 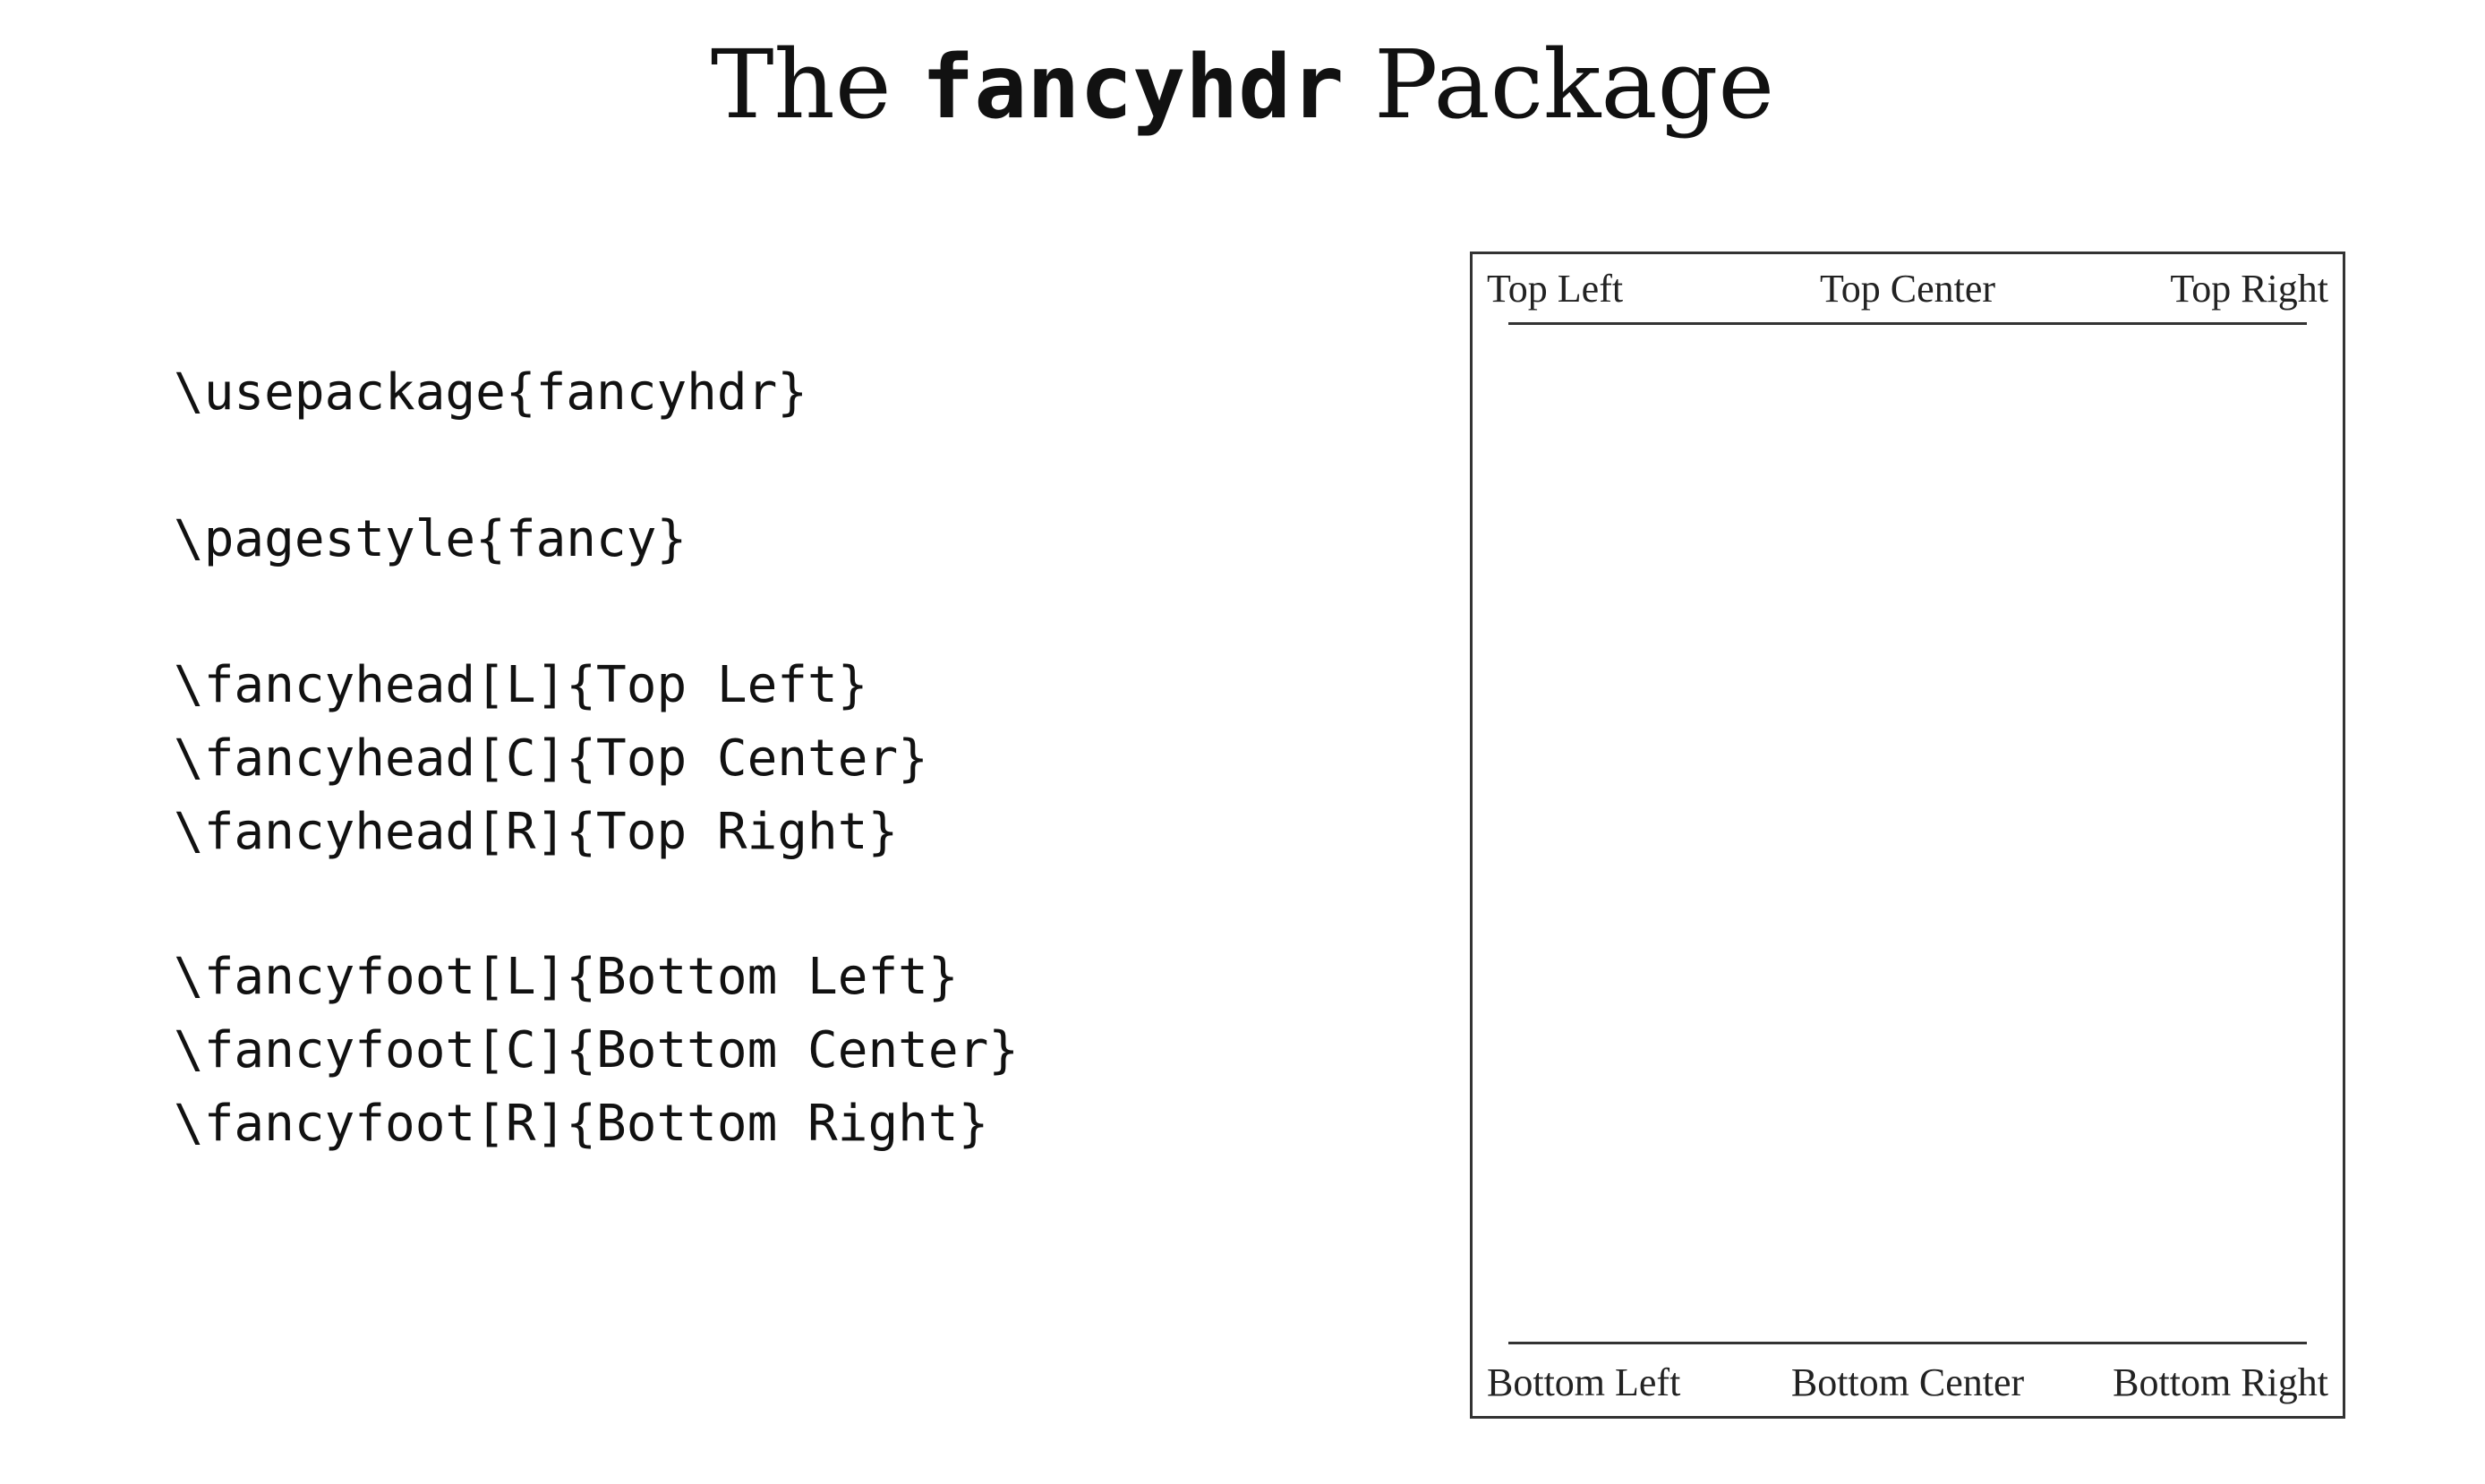 What do you see at coordinates (2220, 1382) in the screenshot?
I see `footer-right-text: Bottom Right` at bounding box center [2220, 1382].